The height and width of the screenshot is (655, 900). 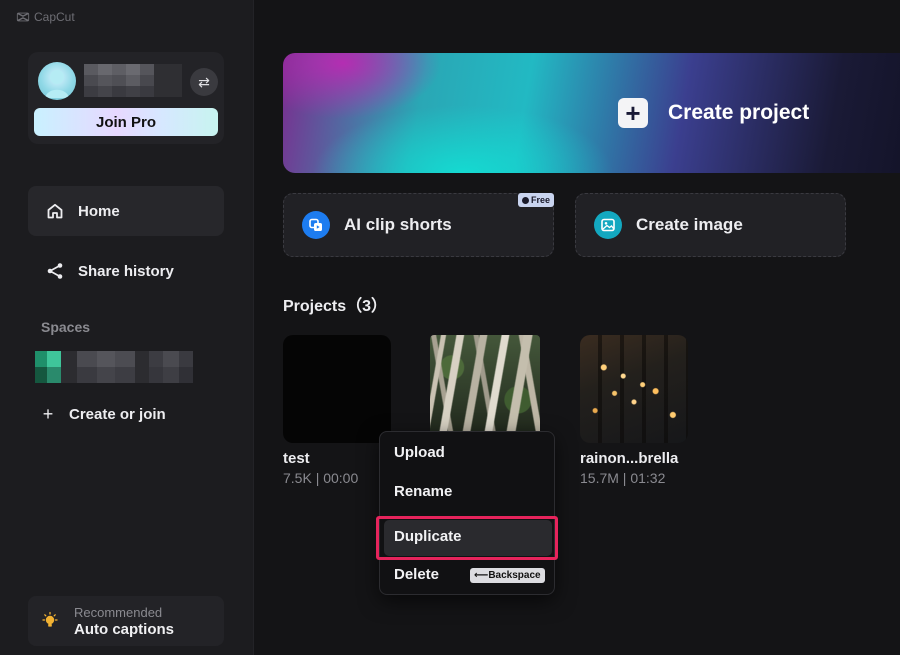 I want to click on clock-icon, so click(x=525, y=200).